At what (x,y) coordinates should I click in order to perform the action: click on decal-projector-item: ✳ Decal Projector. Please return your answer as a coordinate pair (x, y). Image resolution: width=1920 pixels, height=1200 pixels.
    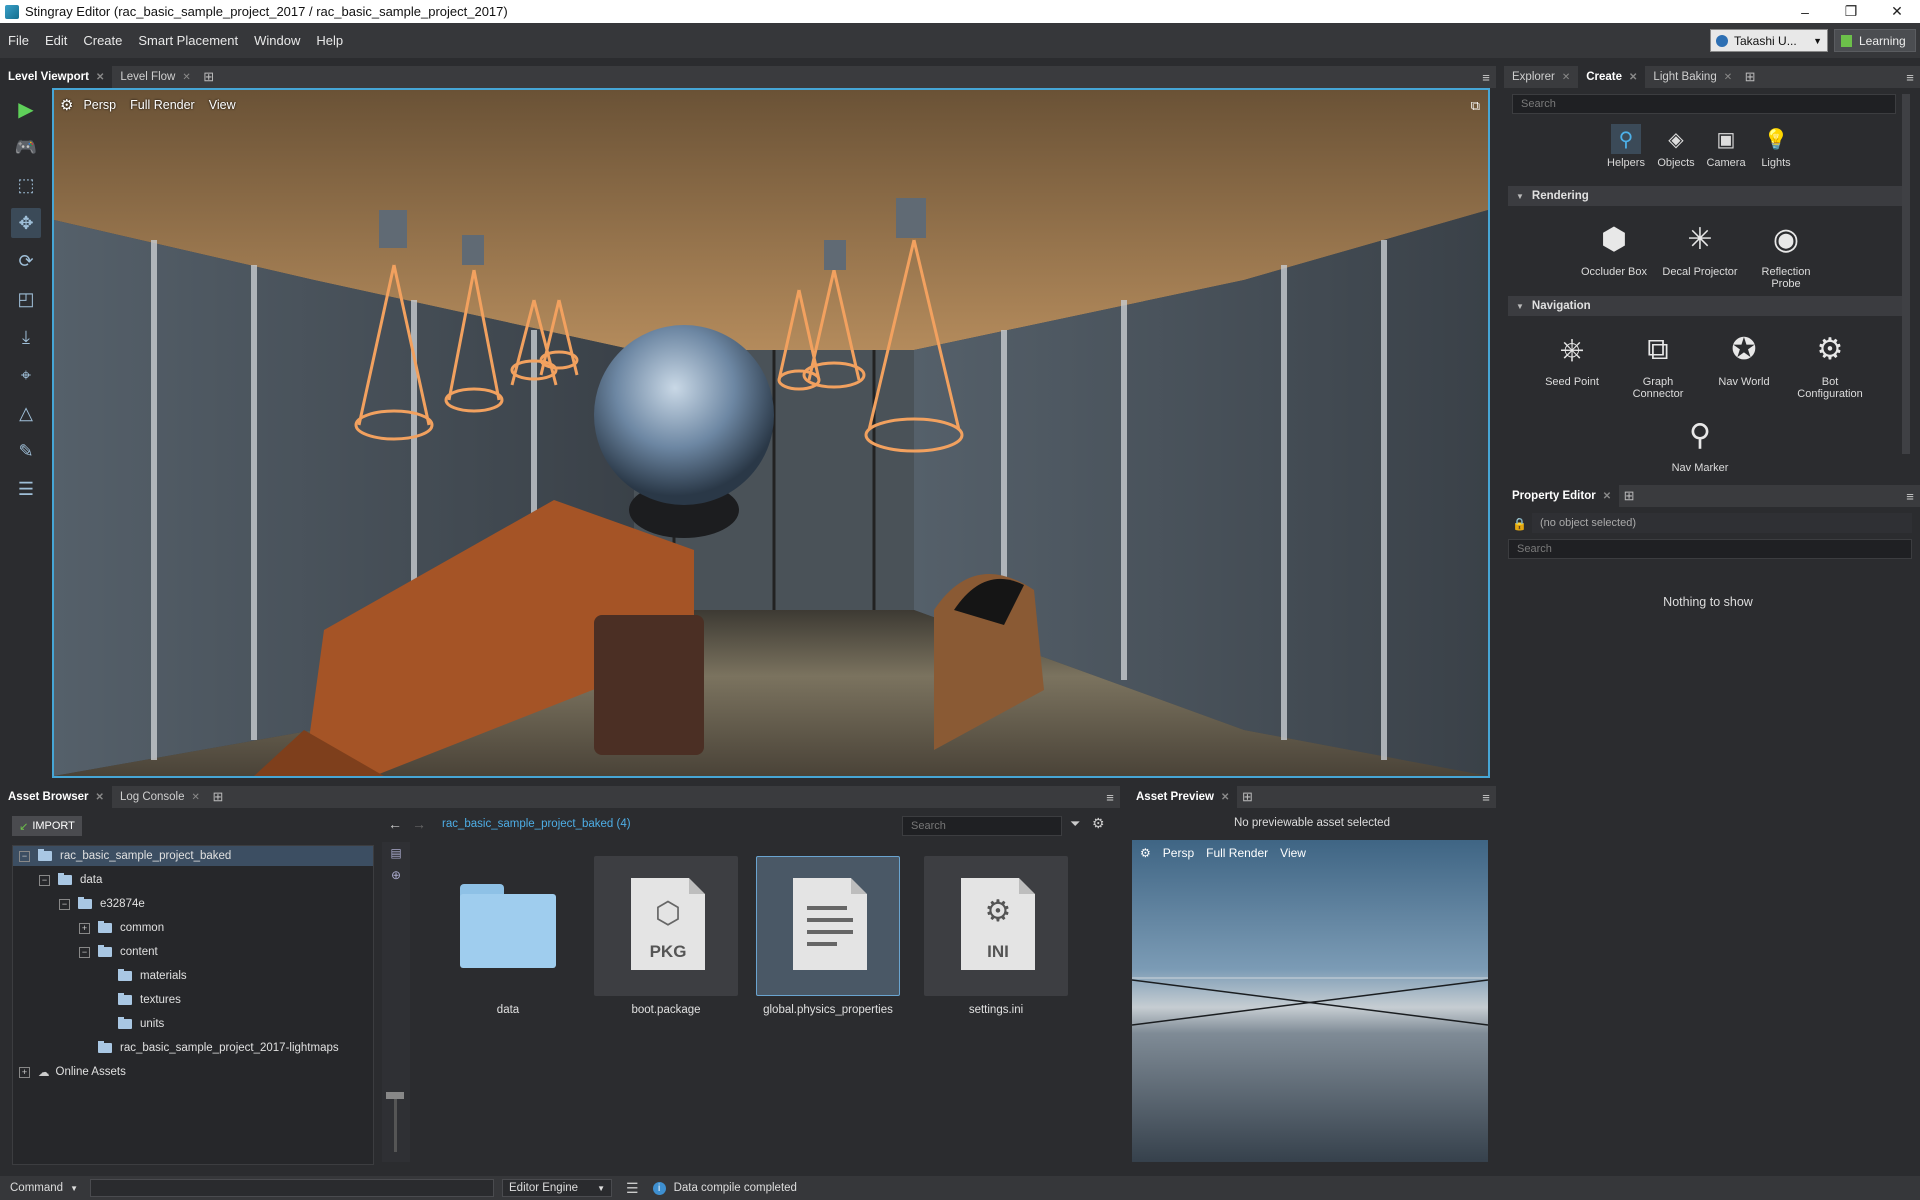
    Looking at the image, I should click on (1700, 248).